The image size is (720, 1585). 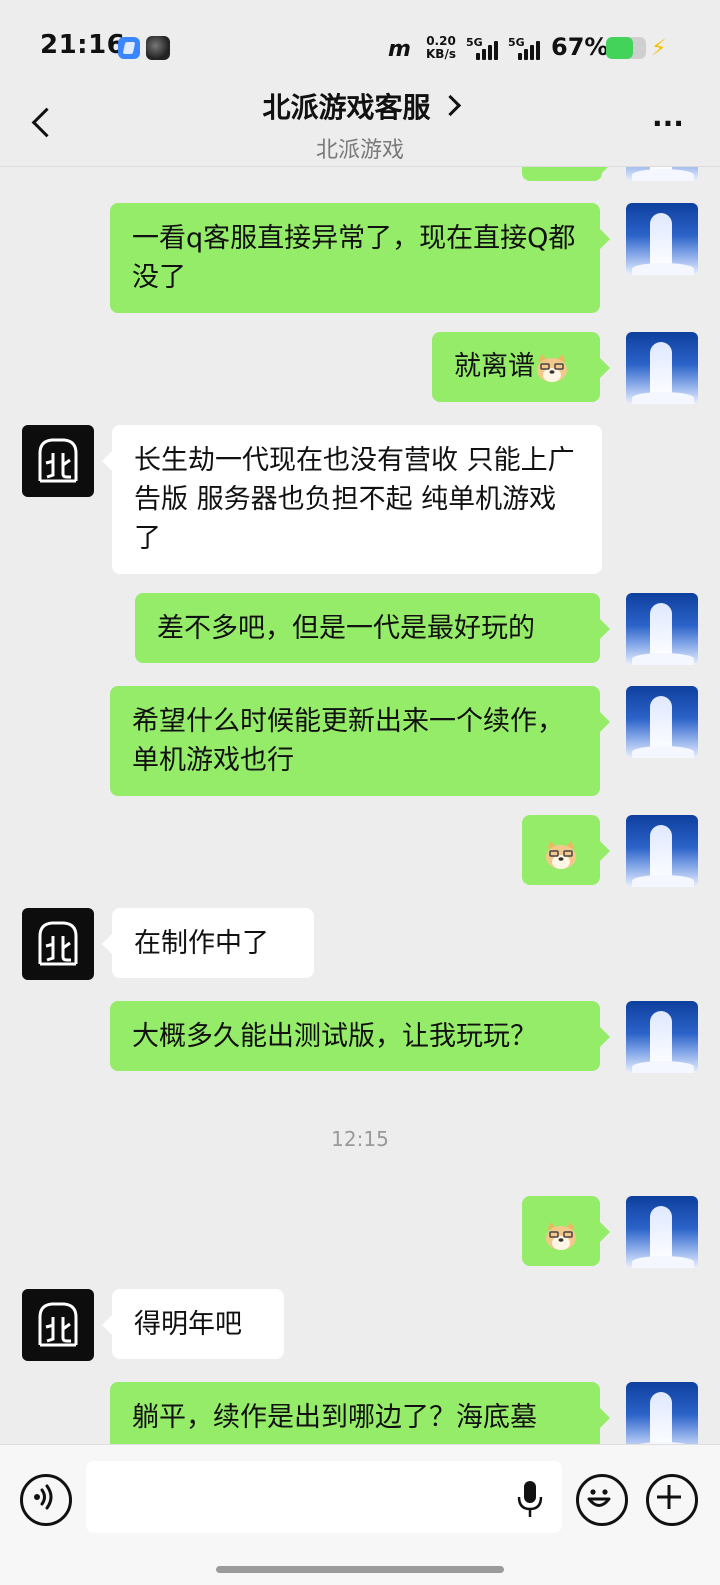 I want to click on input-bar, so click(x=360, y=1514).